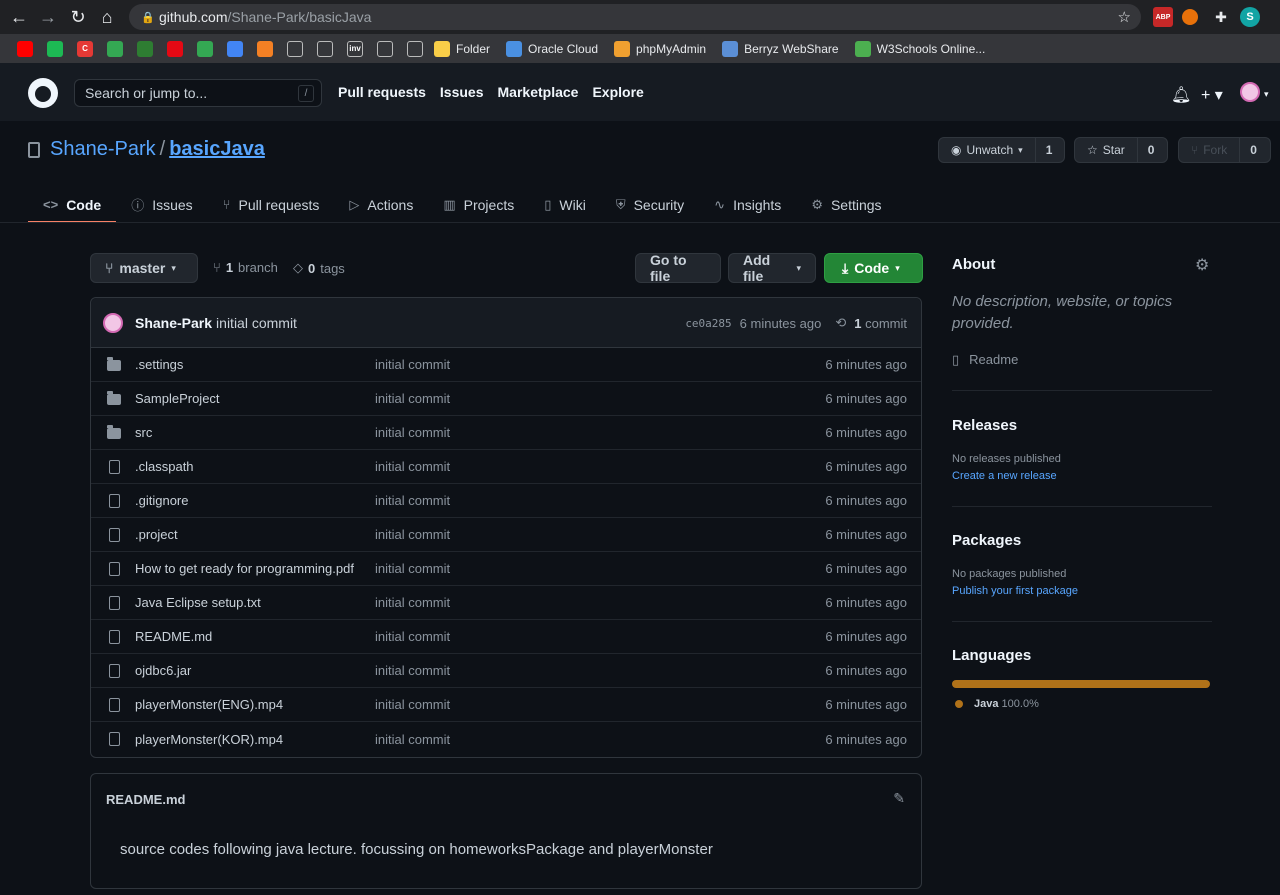 The height and width of the screenshot is (895, 1280). I want to click on code-download-button: ⤓ Code ▾, so click(873, 268).